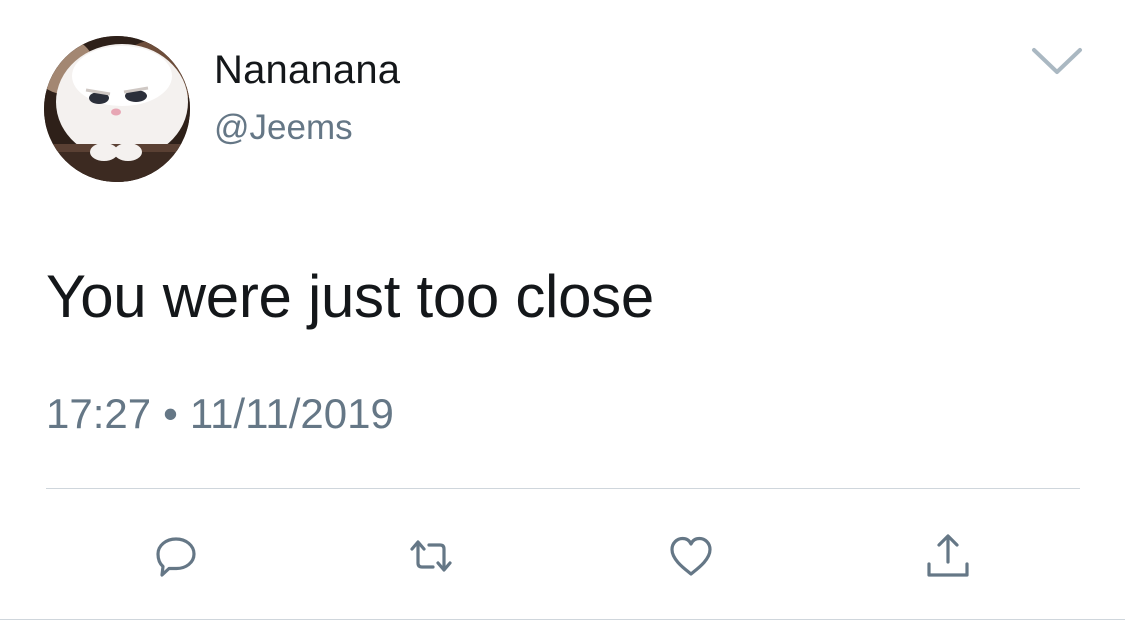  I want to click on retweet-arrows-icon, so click(431, 556).